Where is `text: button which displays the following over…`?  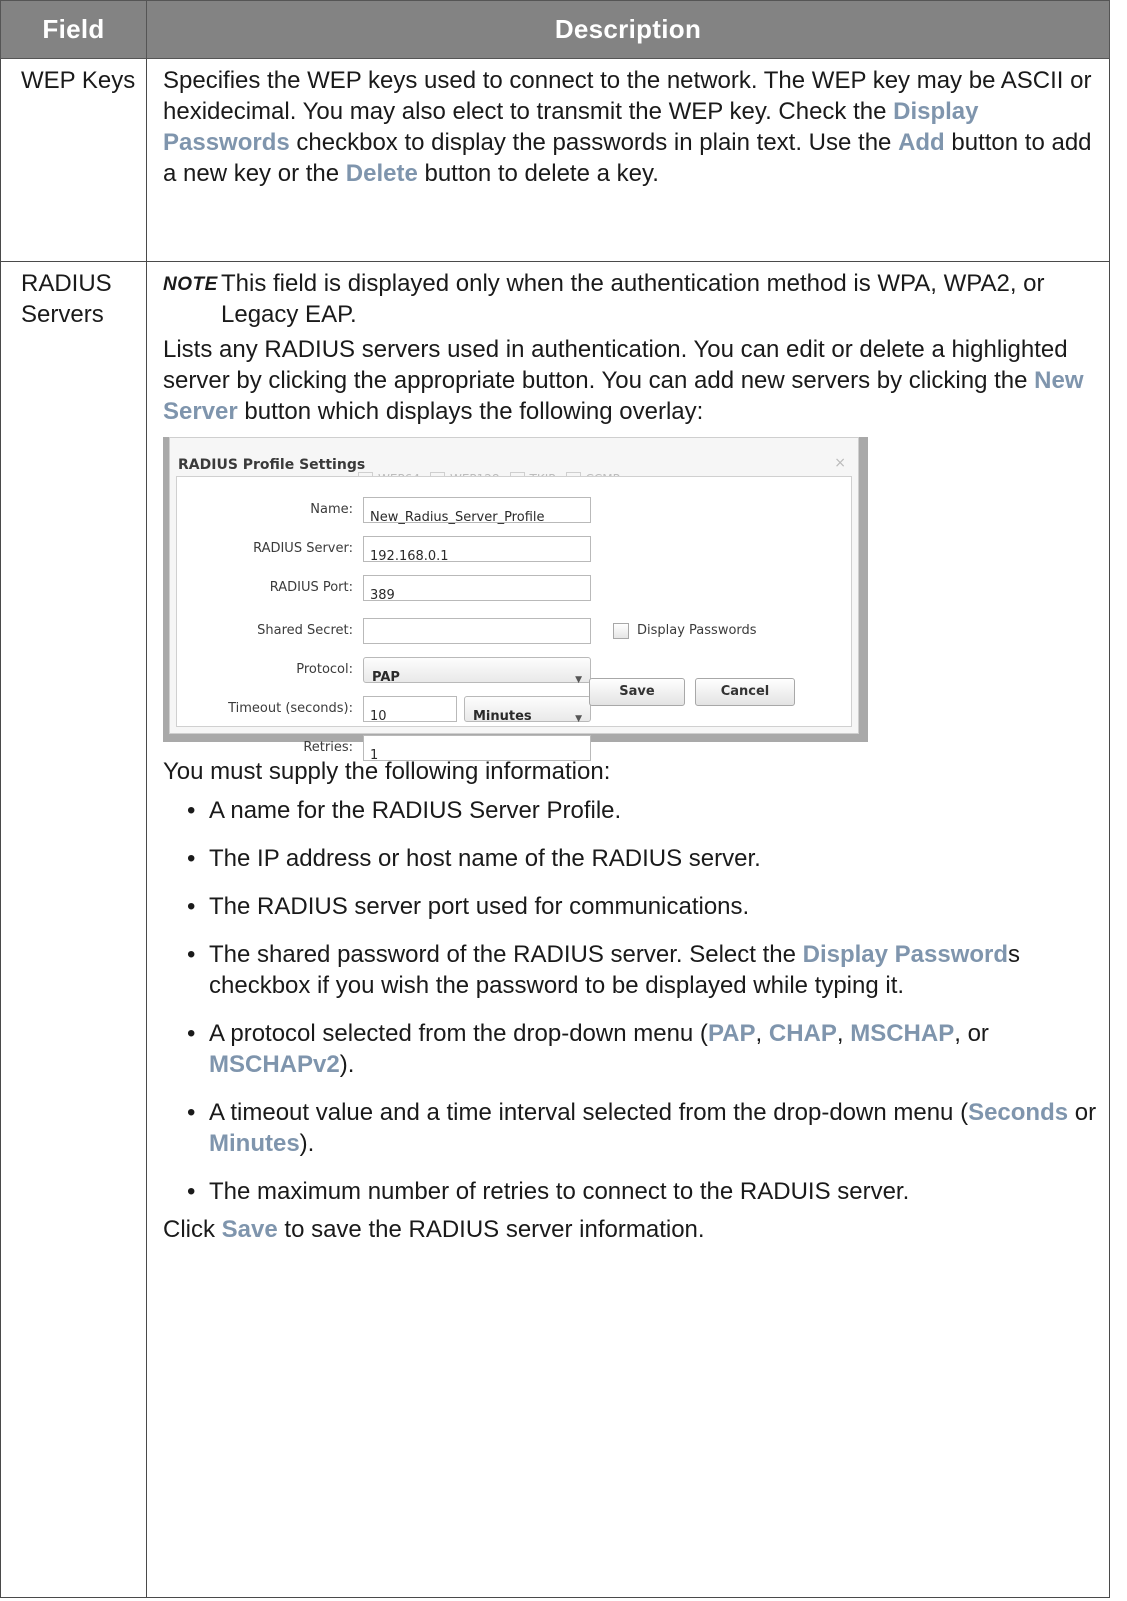 text: button which displays the following over… is located at coordinates (470, 411).